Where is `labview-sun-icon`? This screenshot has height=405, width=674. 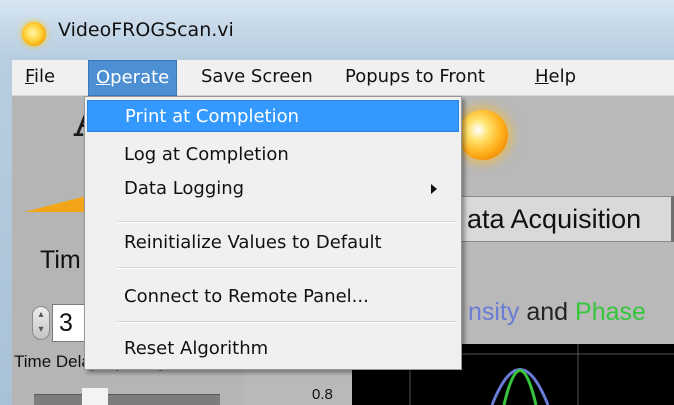
labview-sun-icon is located at coordinates (34, 34).